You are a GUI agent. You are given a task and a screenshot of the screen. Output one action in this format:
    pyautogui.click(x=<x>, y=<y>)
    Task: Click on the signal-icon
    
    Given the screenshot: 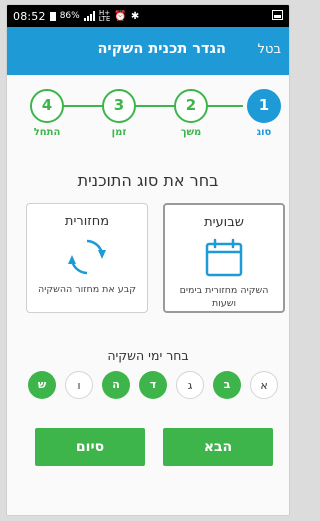 What is the action you would take?
    pyautogui.click(x=89, y=16)
    